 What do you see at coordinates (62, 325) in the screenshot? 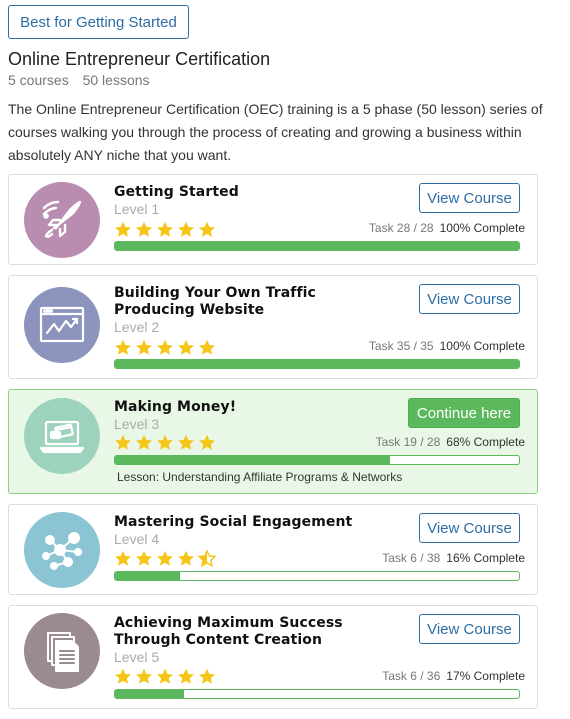
I see `website-chart-icon` at bounding box center [62, 325].